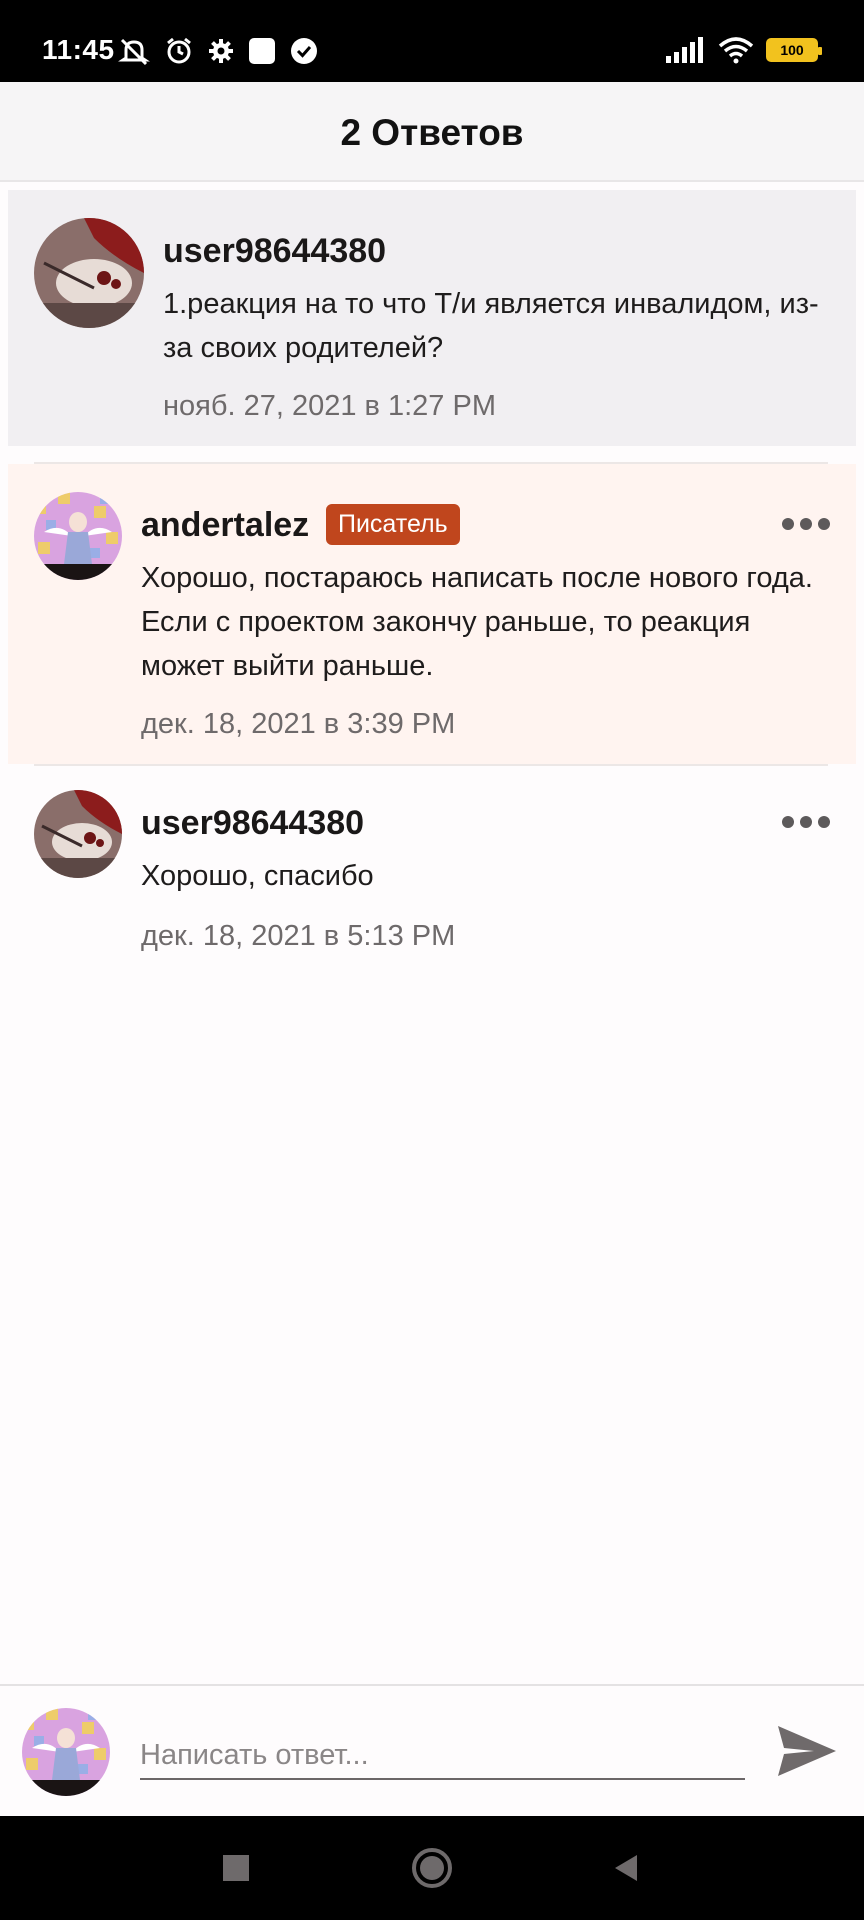 The height and width of the screenshot is (1920, 864). I want to click on battery-icon: 100, so click(794, 50).